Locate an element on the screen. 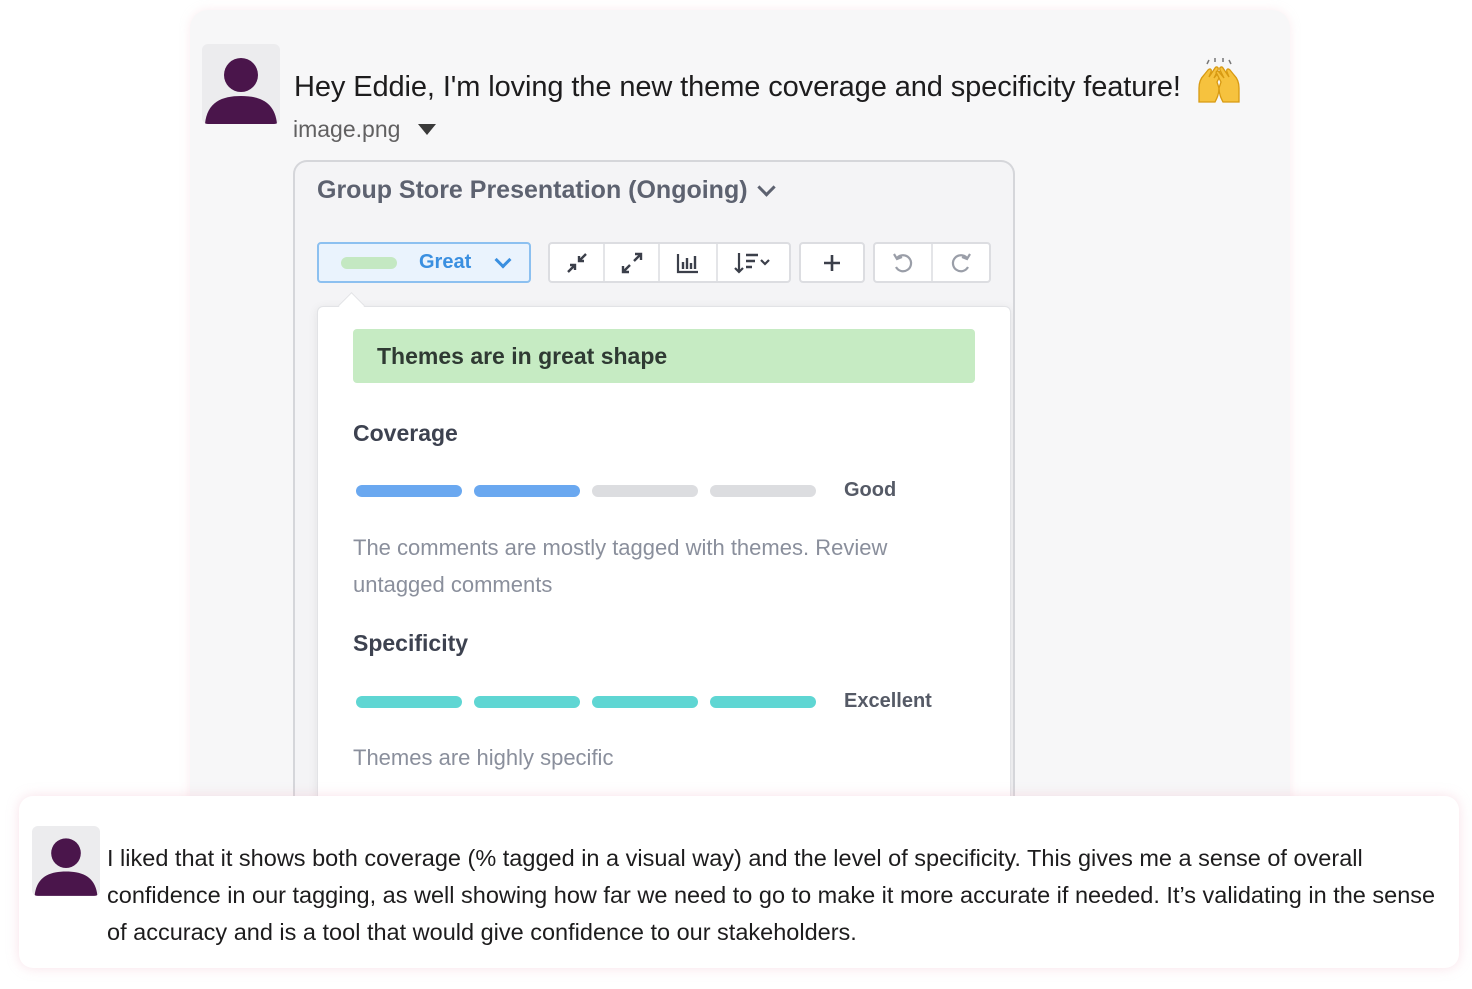 The height and width of the screenshot is (989, 1472). status-dropdown: Great is located at coordinates (424, 262).